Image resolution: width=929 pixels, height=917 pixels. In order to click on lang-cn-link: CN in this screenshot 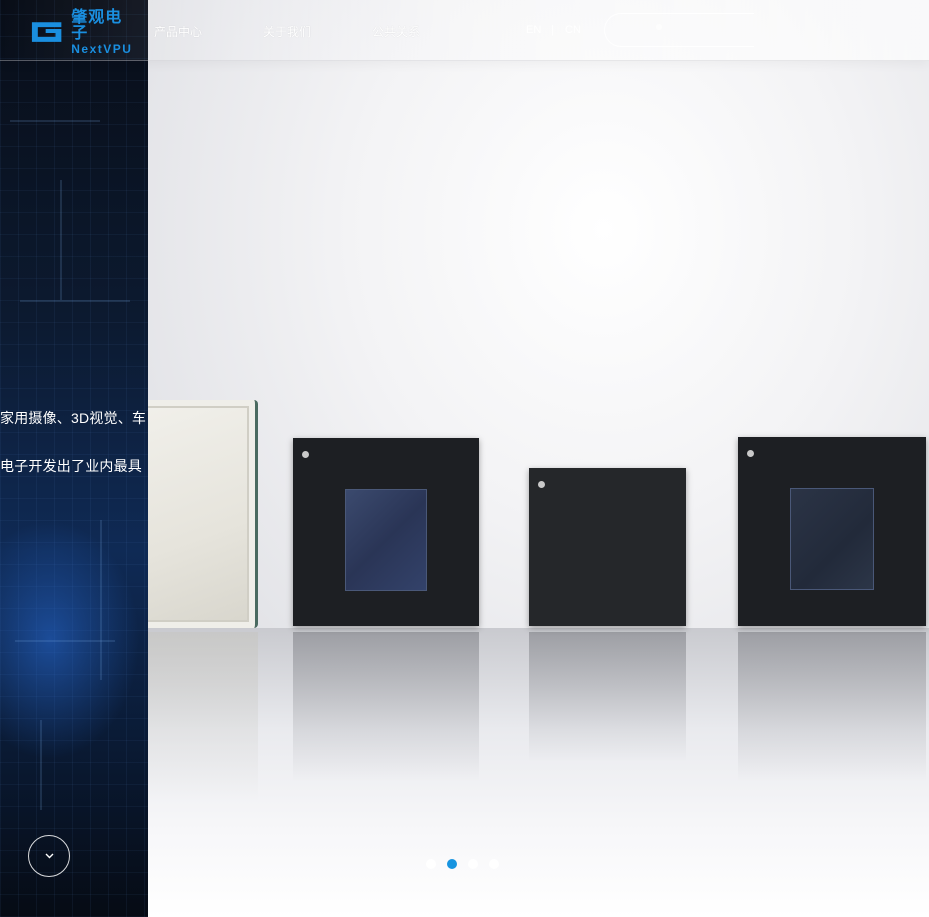, I will do `click(573, 30)`.